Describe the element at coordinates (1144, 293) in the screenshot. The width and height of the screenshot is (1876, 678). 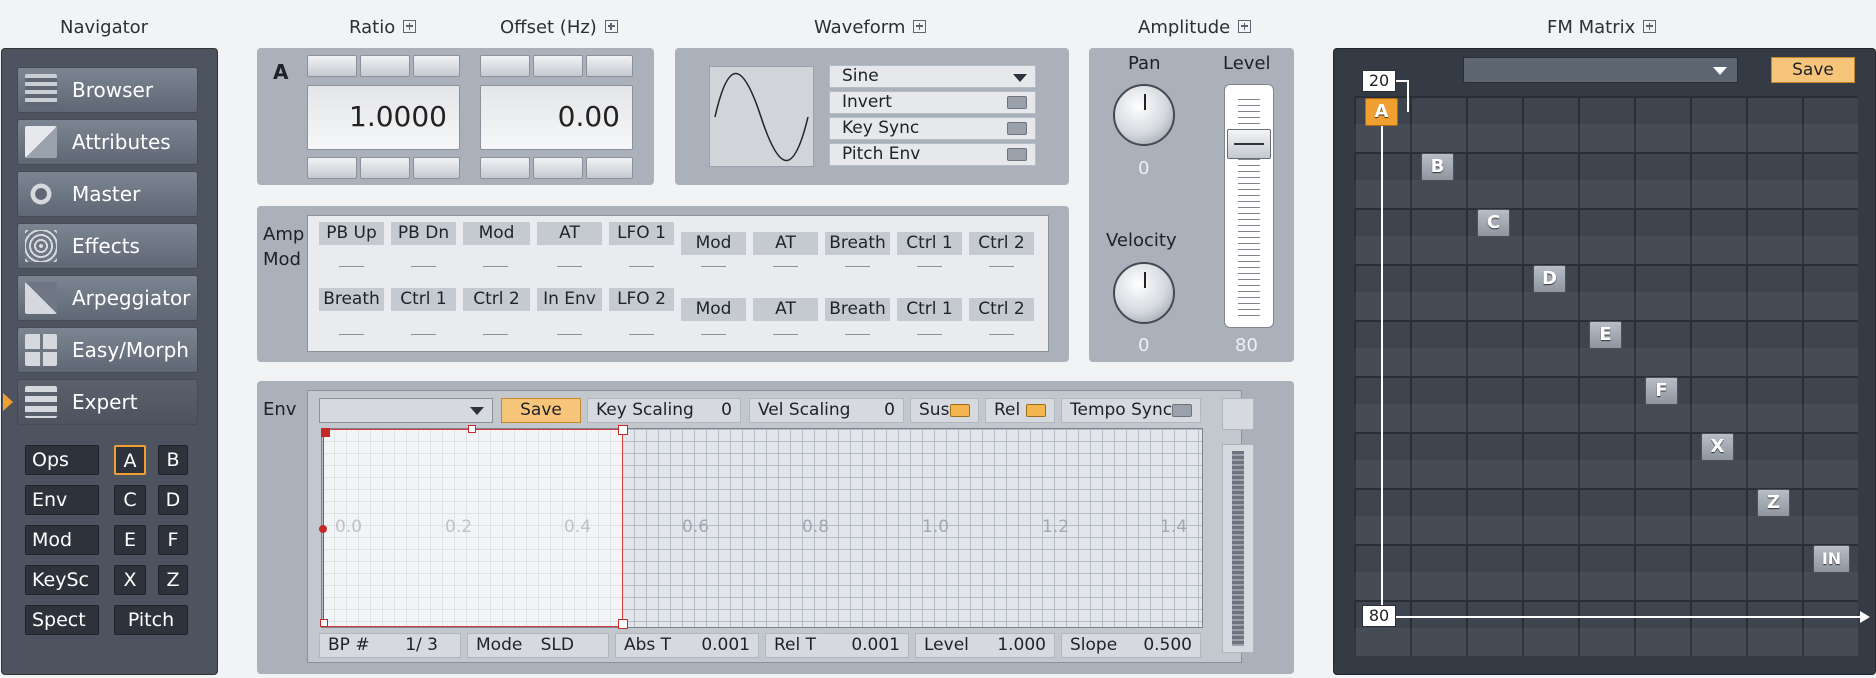
I see `velocity-knob` at that location.